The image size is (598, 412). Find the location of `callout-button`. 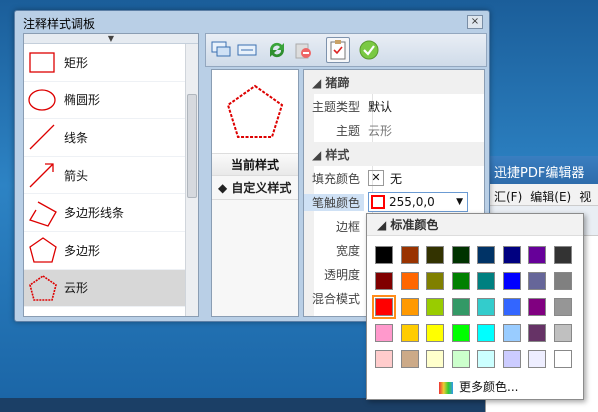

callout-button is located at coordinates (221, 50).